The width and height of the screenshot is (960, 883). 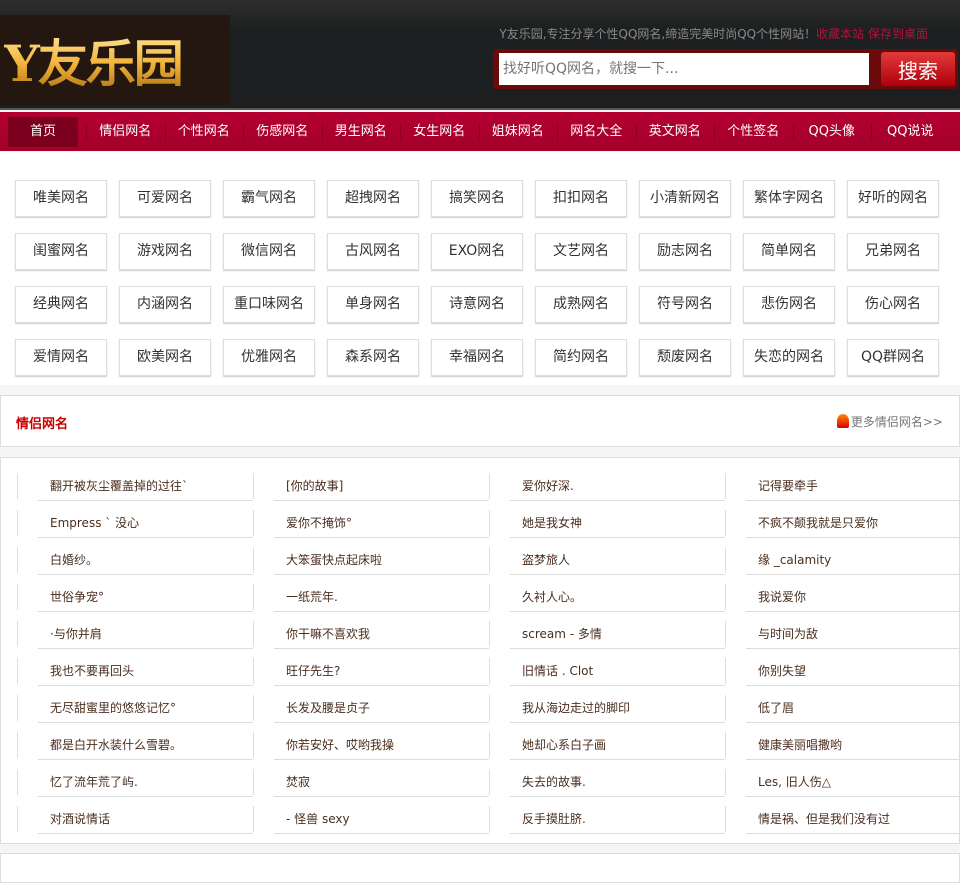 What do you see at coordinates (77, 597) in the screenshot?
I see `nickname-link: 世俗争宠°` at bounding box center [77, 597].